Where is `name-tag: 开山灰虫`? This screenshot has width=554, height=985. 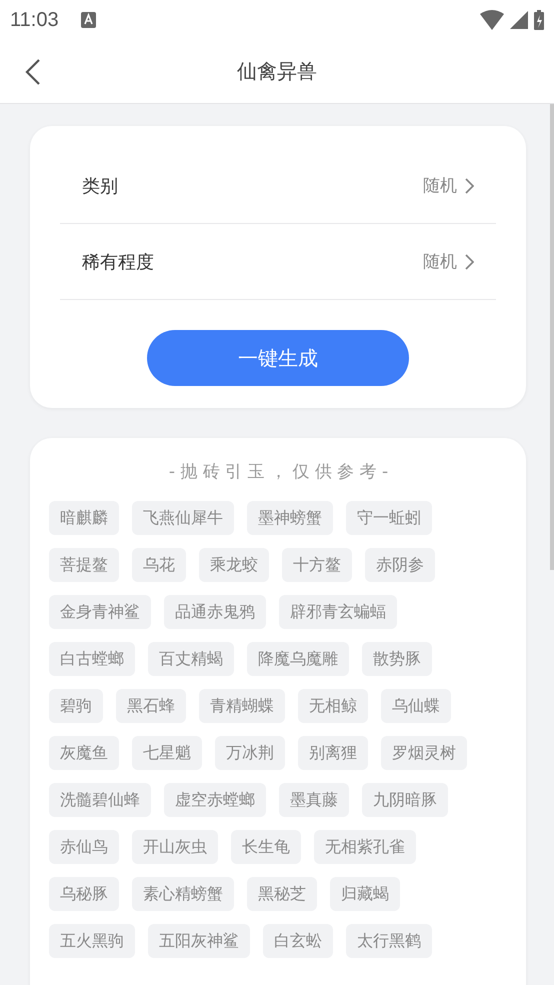
name-tag: 开山灰虫 is located at coordinates (175, 847).